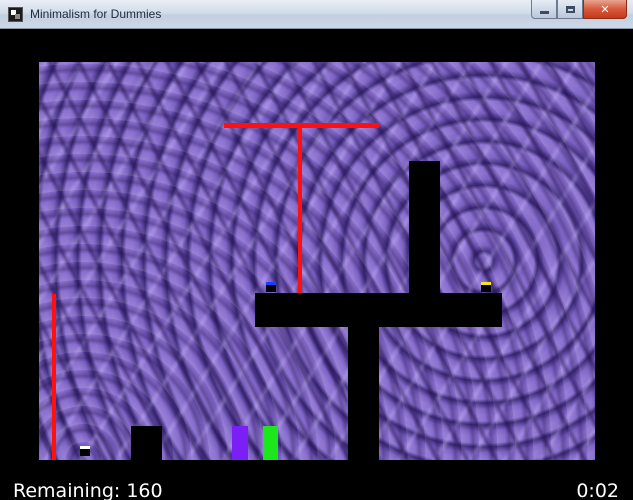 The height and width of the screenshot is (500, 633). I want to click on switch-white, so click(85, 451).